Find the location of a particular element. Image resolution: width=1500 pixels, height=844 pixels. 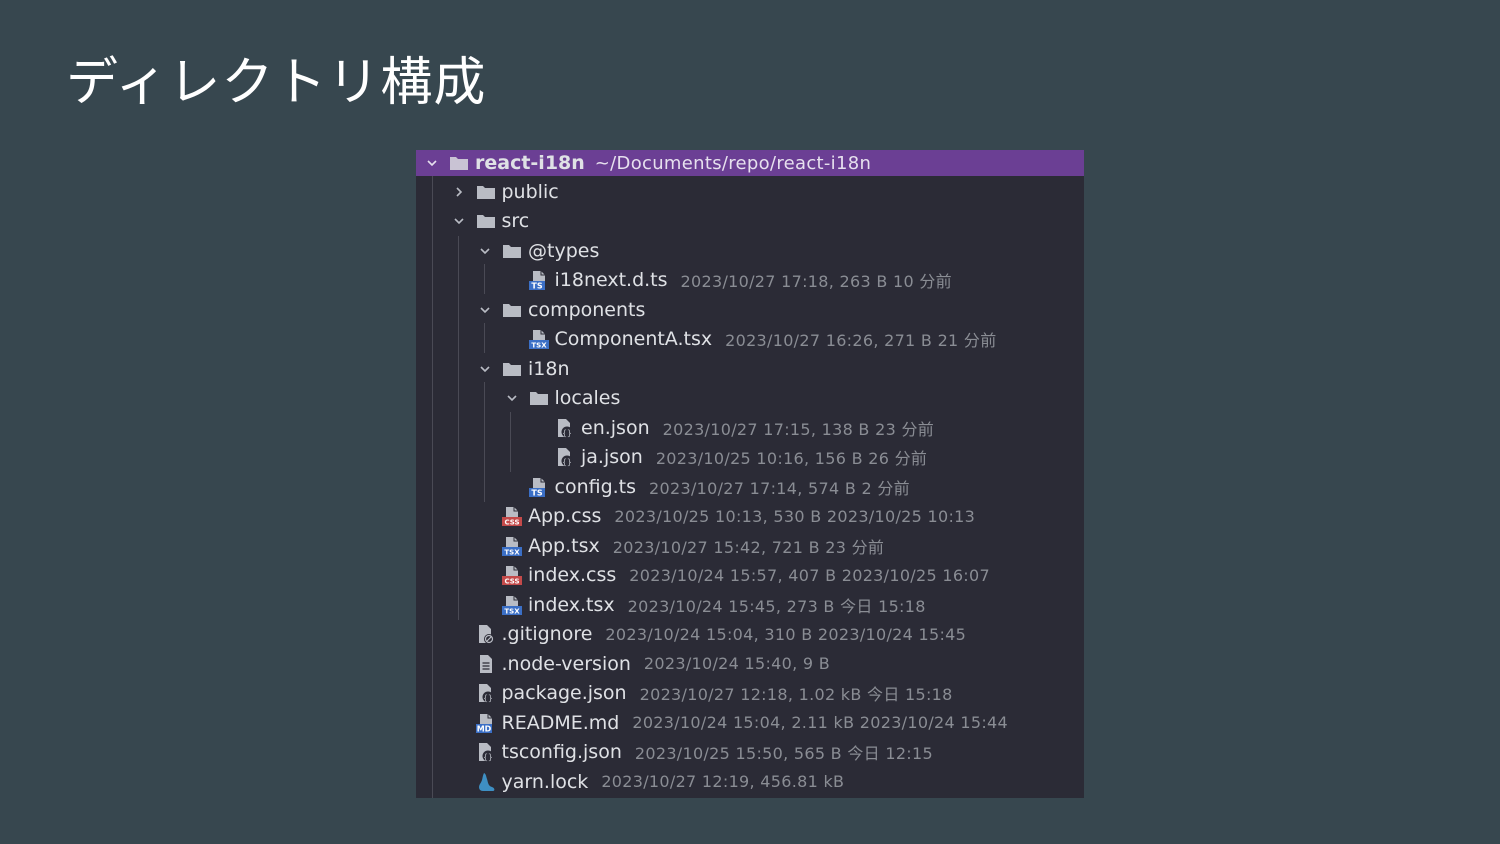

tree-row: components is located at coordinates (750, 310).